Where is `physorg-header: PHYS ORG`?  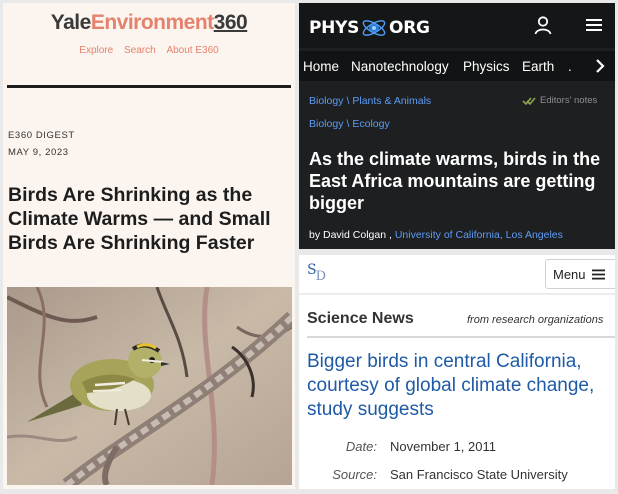 physorg-header: PHYS ORG is located at coordinates (457, 25).